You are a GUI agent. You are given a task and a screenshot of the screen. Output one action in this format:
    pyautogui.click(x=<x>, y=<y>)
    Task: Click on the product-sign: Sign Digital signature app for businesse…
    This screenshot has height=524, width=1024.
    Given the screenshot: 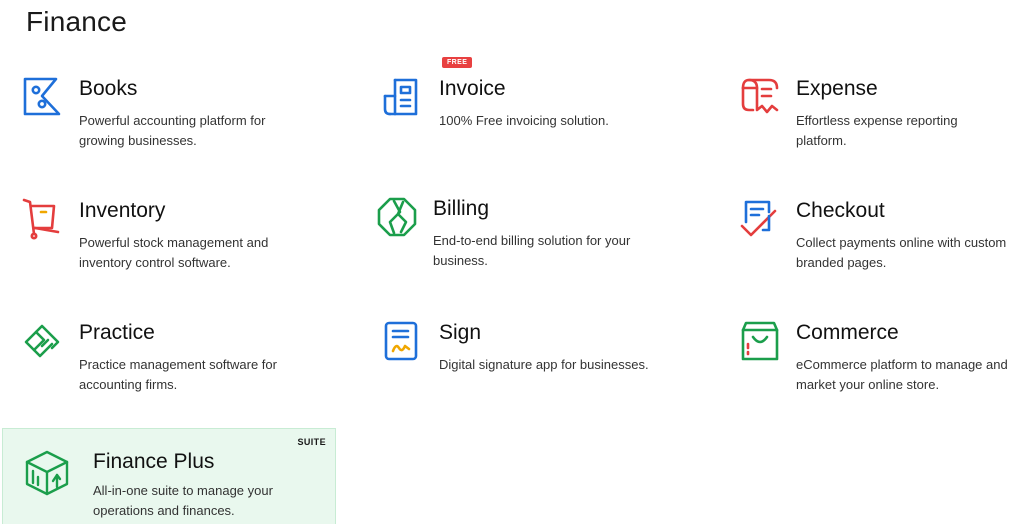 What is the action you would take?
    pyautogui.click(x=532, y=365)
    